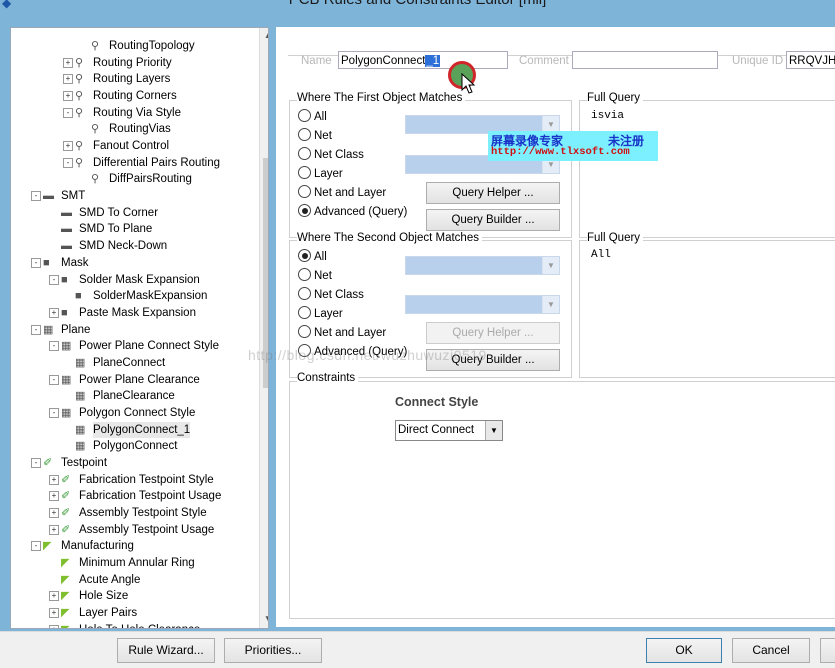 Image resolution: width=835 pixels, height=668 pixels. What do you see at coordinates (135, 496) in the screenshot?
I see `tree-item: + ✐ Fabrication Testpoint Usage` at bounding box center [135, 496].